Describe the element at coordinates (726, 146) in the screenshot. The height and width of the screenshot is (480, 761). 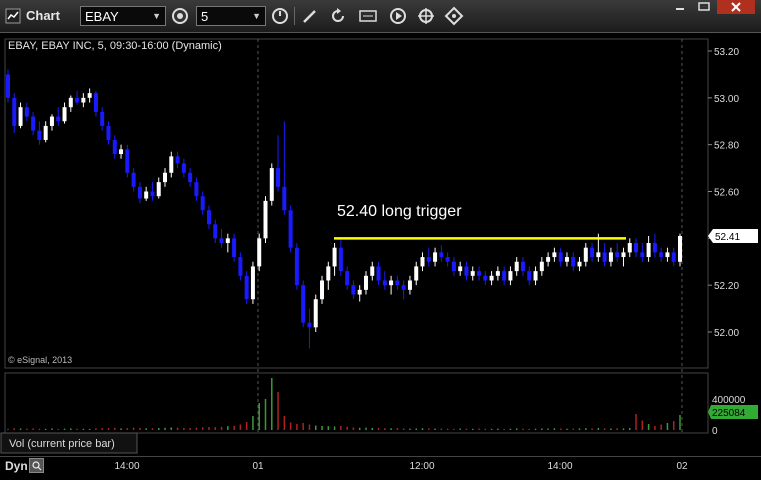
I see `price-tick-label: 52.80` at that location.